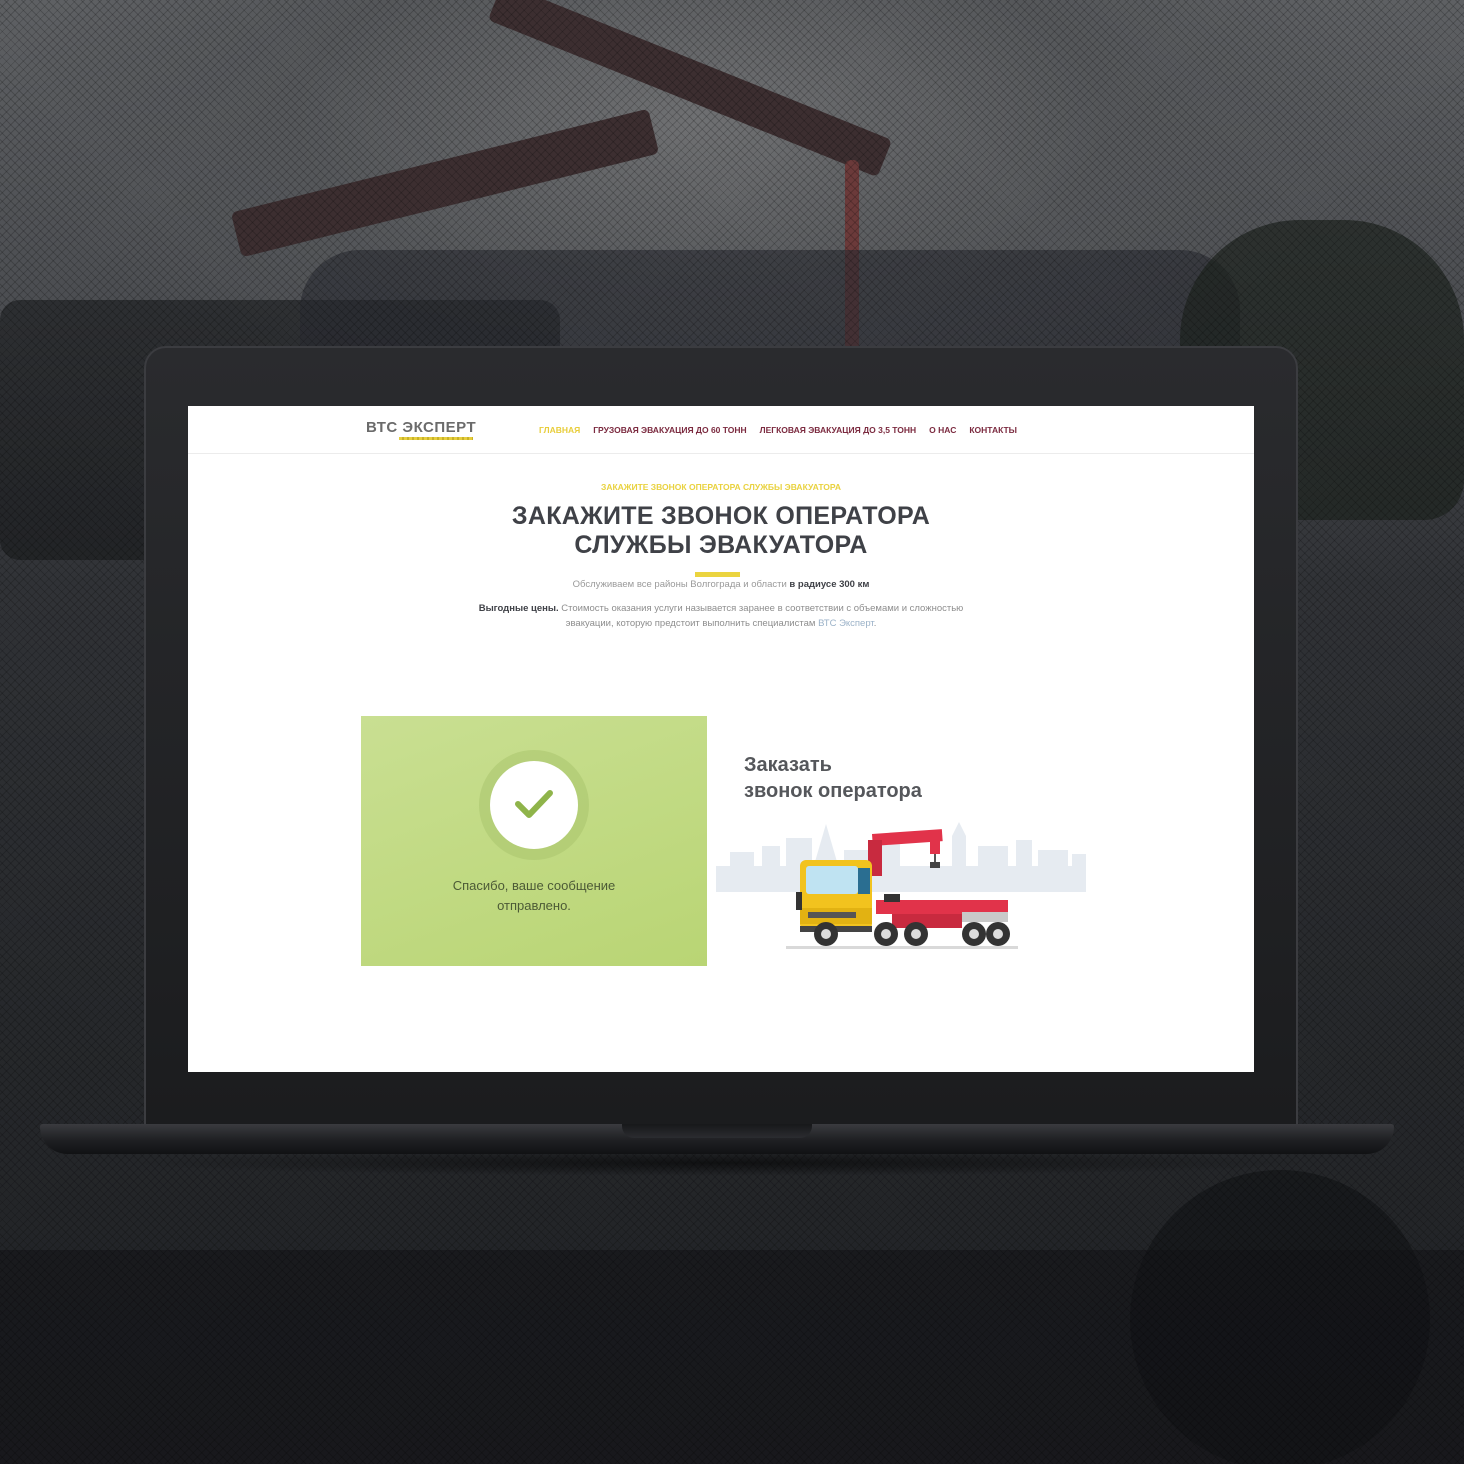 Image resolution: width=1464 pixels, height=1464 pixels. What do you see at coordinates (436, 438) in the screenshot?
I see `logo-underline` at bounding box center [436, 438].